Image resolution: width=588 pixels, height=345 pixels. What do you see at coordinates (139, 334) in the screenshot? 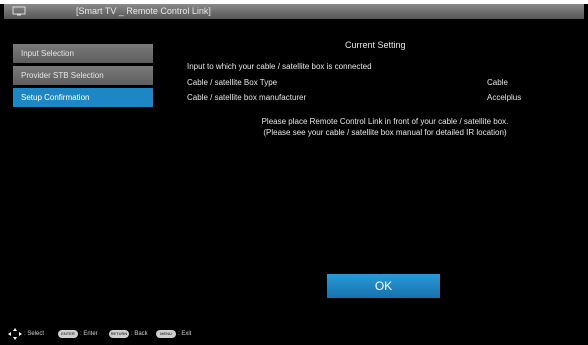
I see `footer-back-label: : Back` at bounding box center [139, 334].